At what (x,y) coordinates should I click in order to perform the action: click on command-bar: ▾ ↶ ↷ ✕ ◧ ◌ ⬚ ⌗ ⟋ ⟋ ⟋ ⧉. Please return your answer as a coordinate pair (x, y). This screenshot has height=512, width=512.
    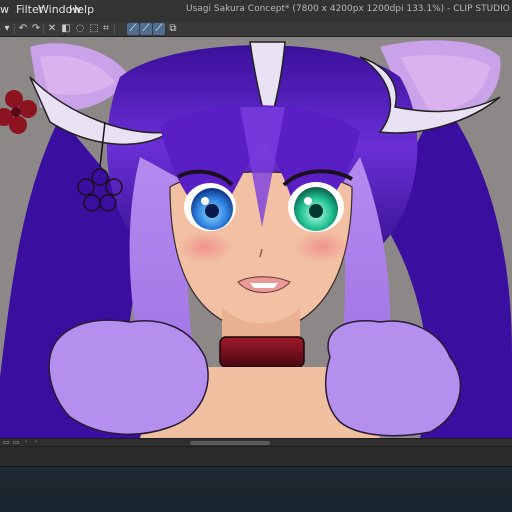
    Looking at the image, I should click on (256, 29).